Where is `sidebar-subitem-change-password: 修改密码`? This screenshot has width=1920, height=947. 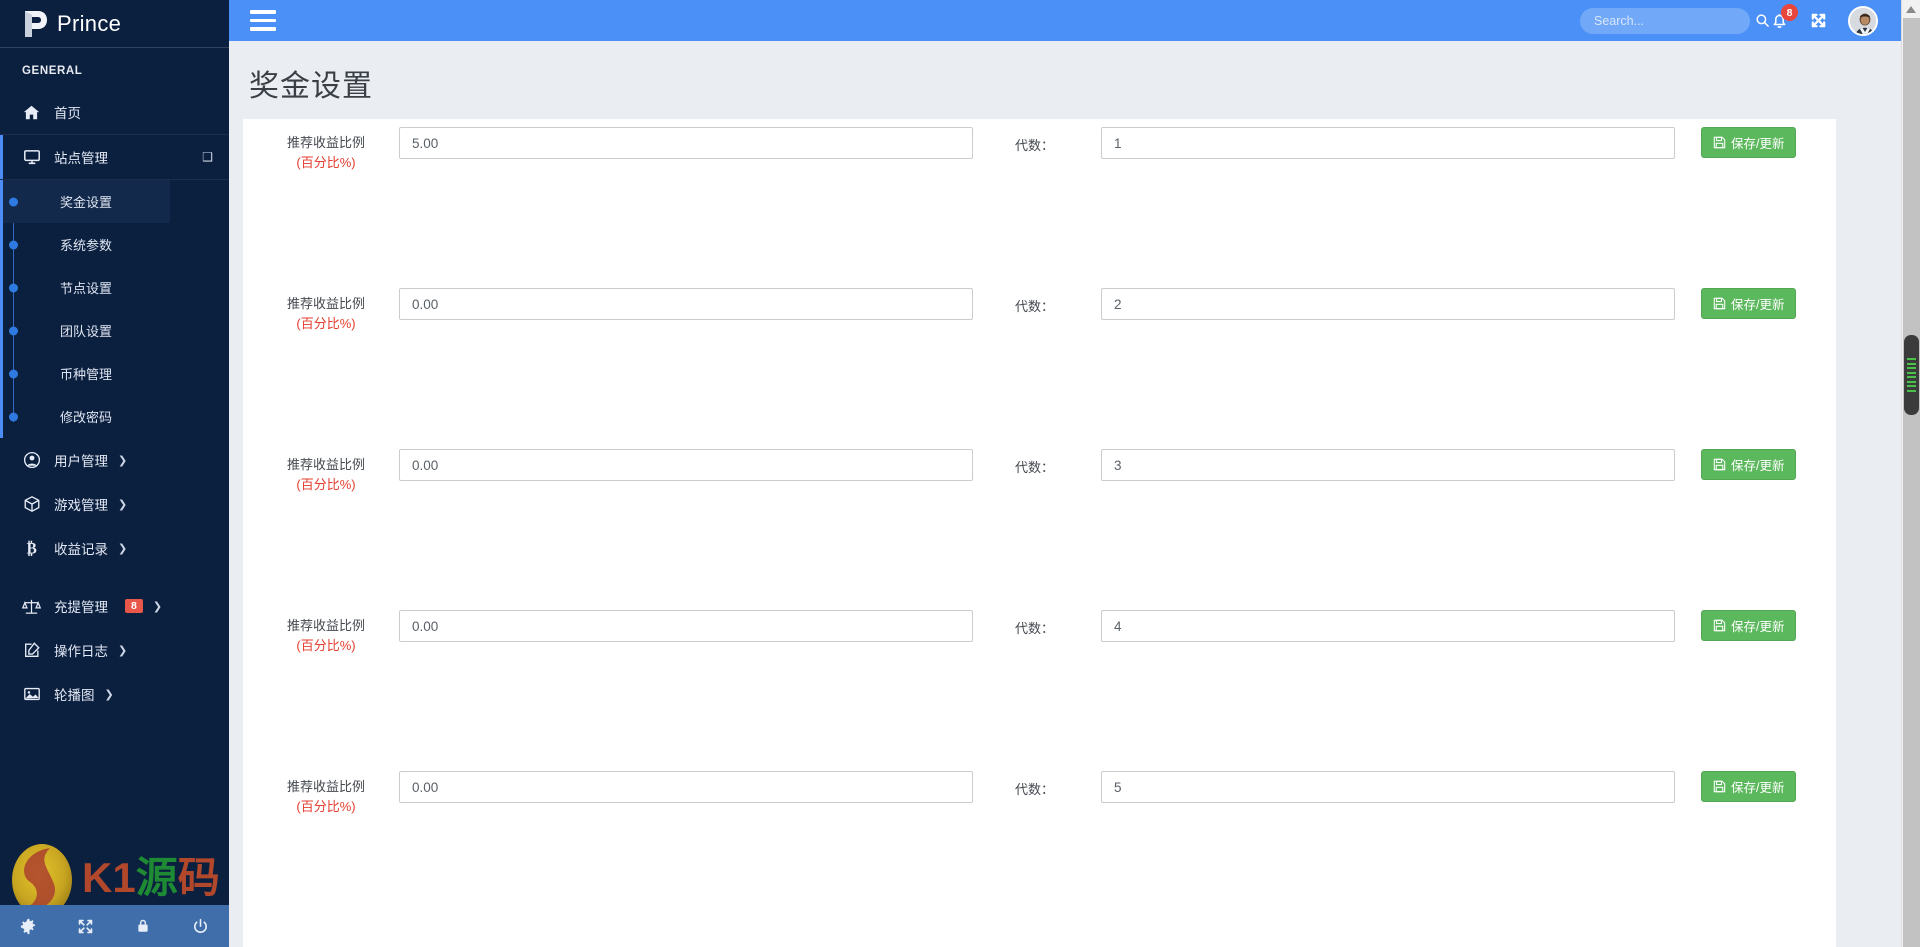 sidebar-subitem-change-password: 修改密码 is located at coordinates (116, 416).